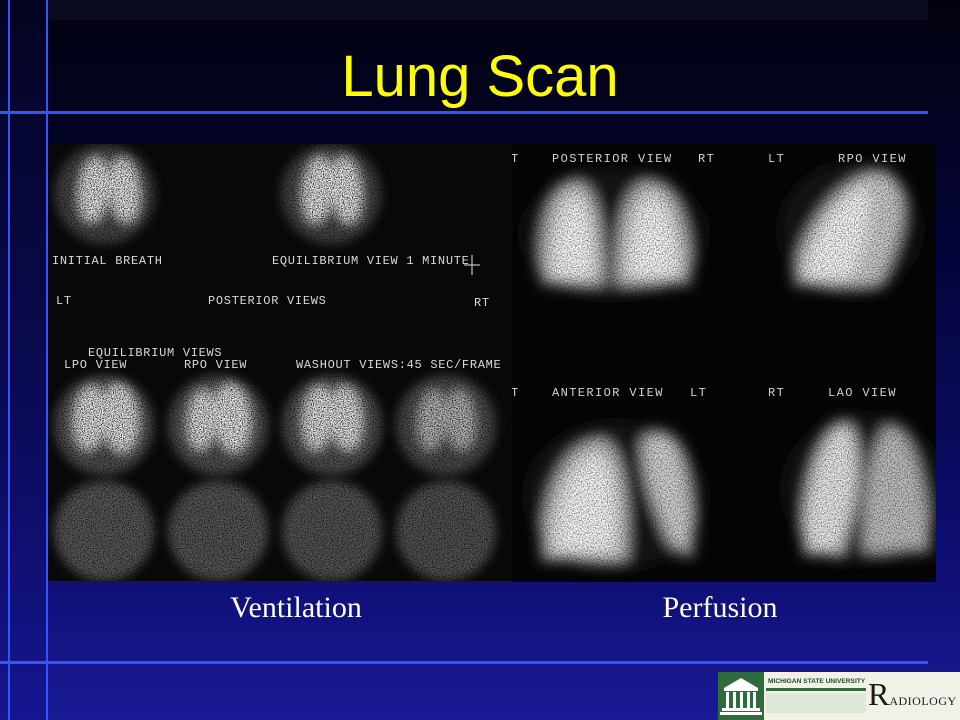 This screenshot has height=720, width=960. I want to click on logo-university-name: MICHIGAN STATE UNIVERSITY, so click(817, 681).